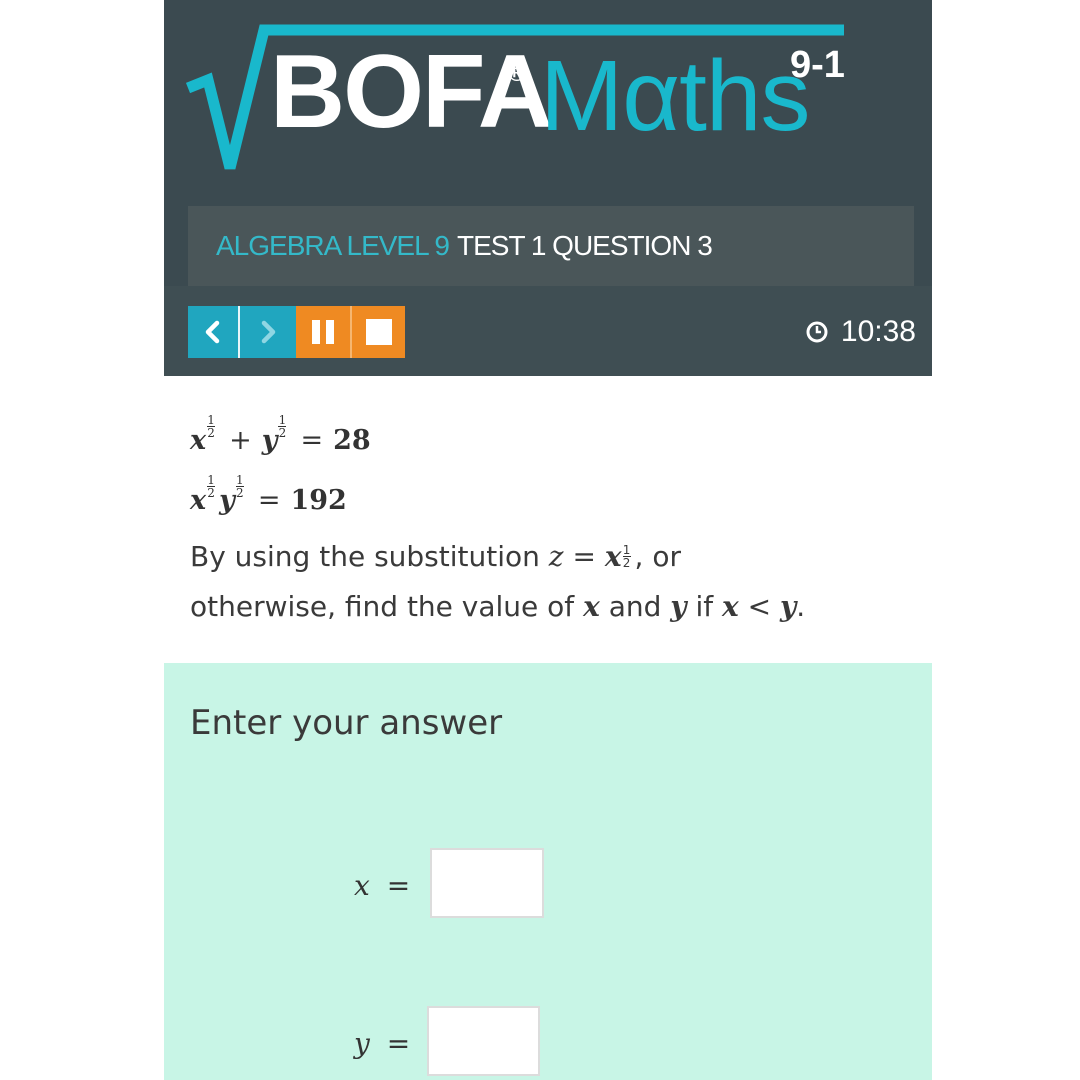 Image resolution: width=1080 pixels, height=1080 pixels. Describe the element at coordinates (312, 440) in the screenshot. I see `equation-1-equals: =` at that location.